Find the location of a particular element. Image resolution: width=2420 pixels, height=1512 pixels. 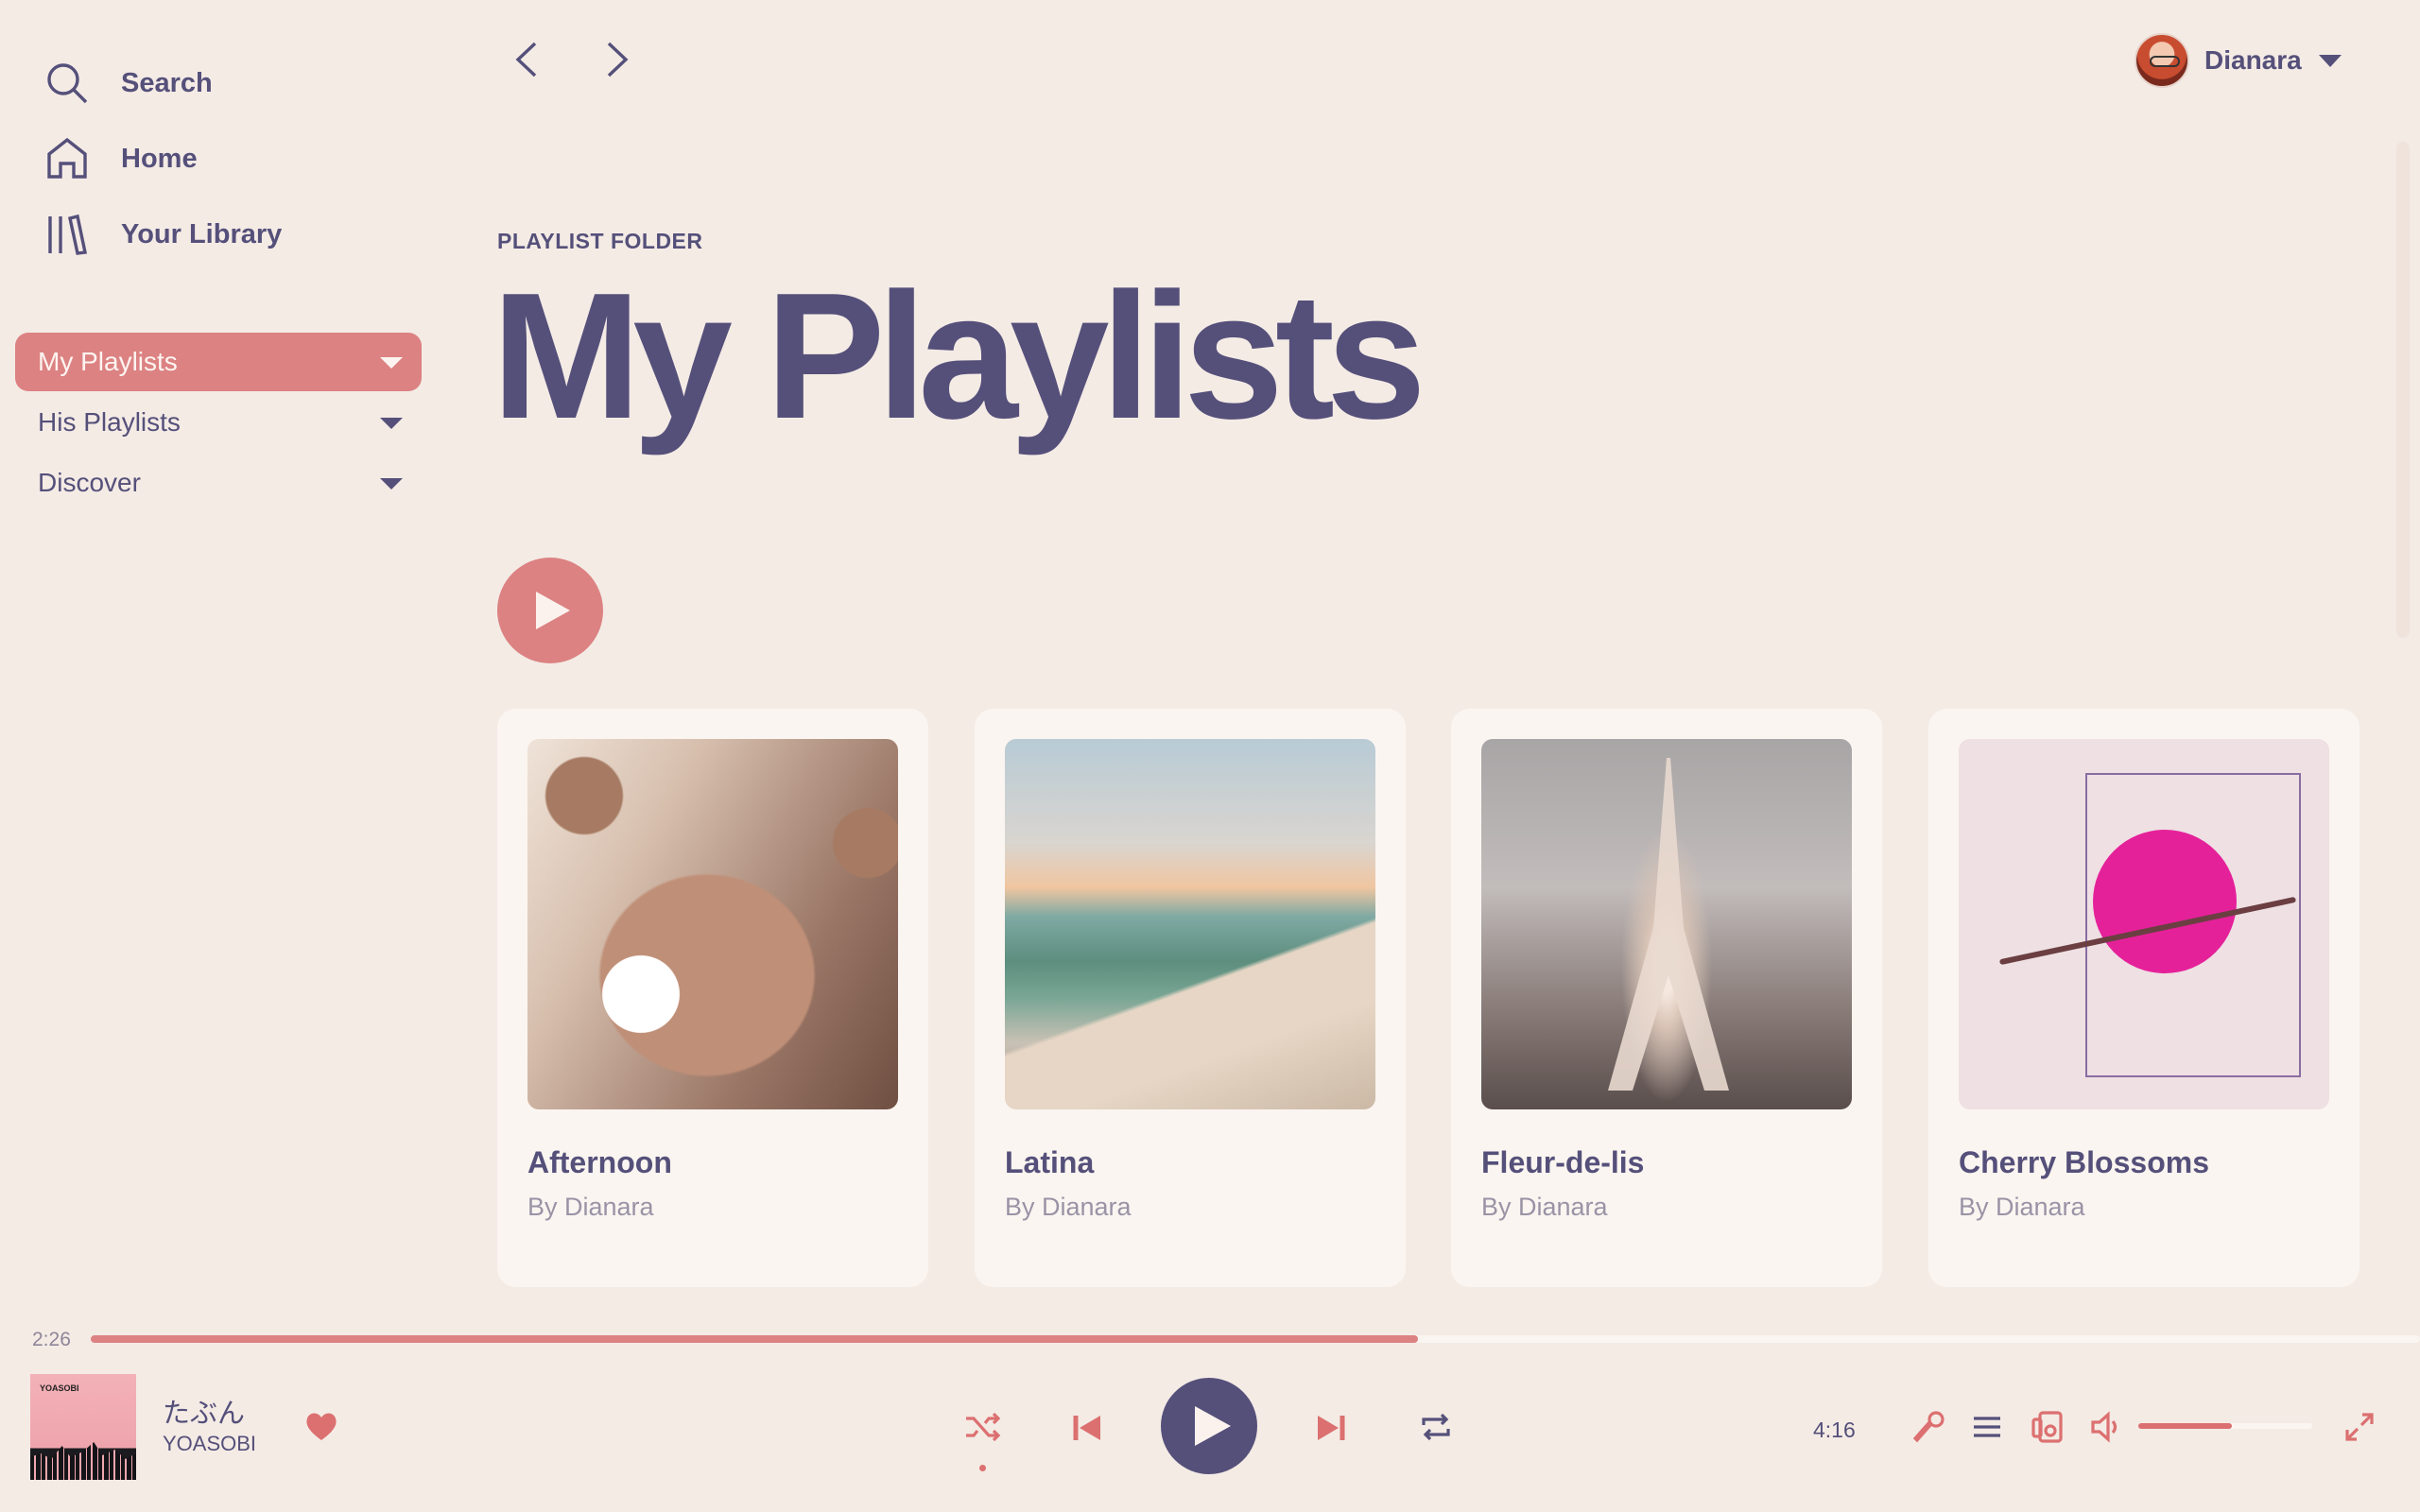

progress-fill is located at coordinates (755, 1339).